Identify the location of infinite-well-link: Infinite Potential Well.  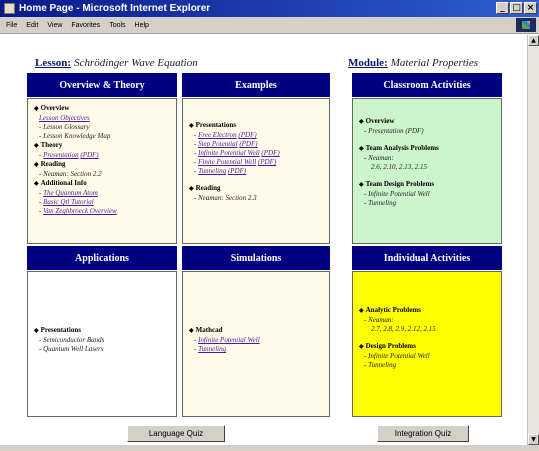
(229, 153).